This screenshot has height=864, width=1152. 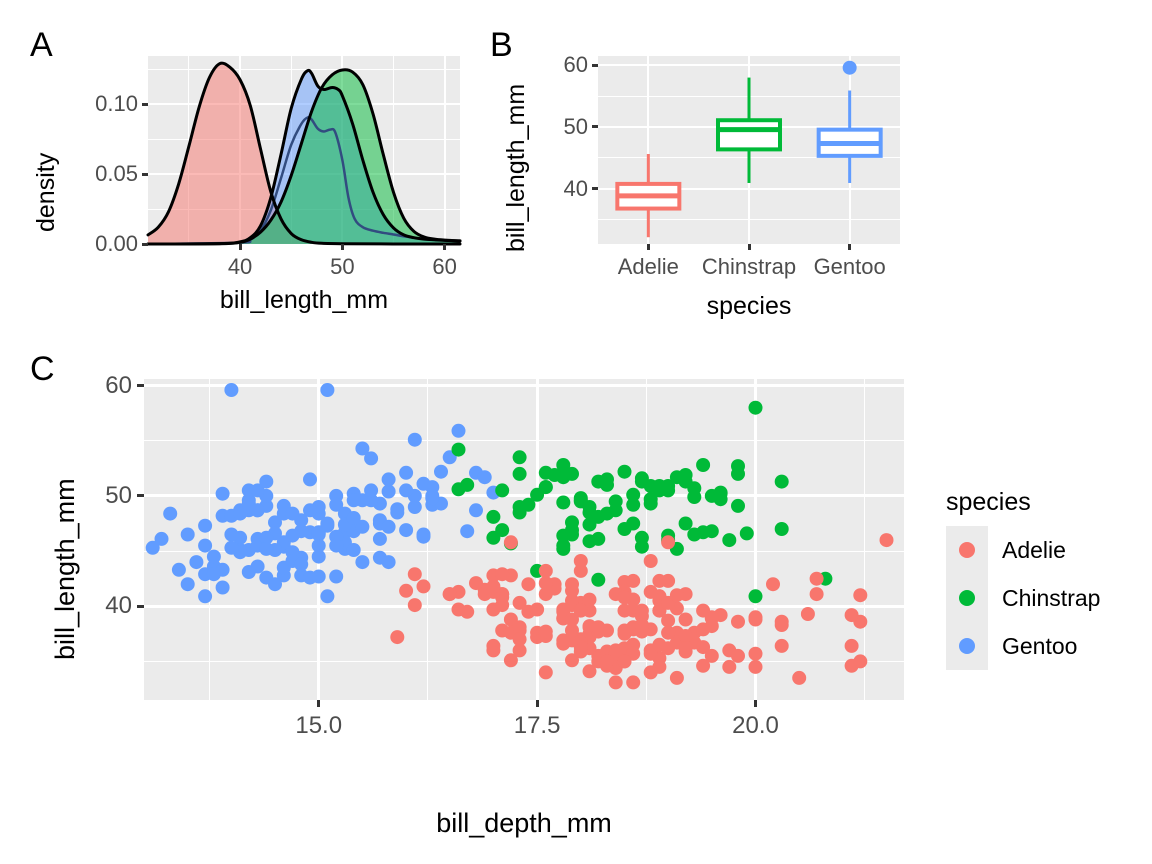 I want to click on scatter-series-gentoo, so click(x=323, y=493).